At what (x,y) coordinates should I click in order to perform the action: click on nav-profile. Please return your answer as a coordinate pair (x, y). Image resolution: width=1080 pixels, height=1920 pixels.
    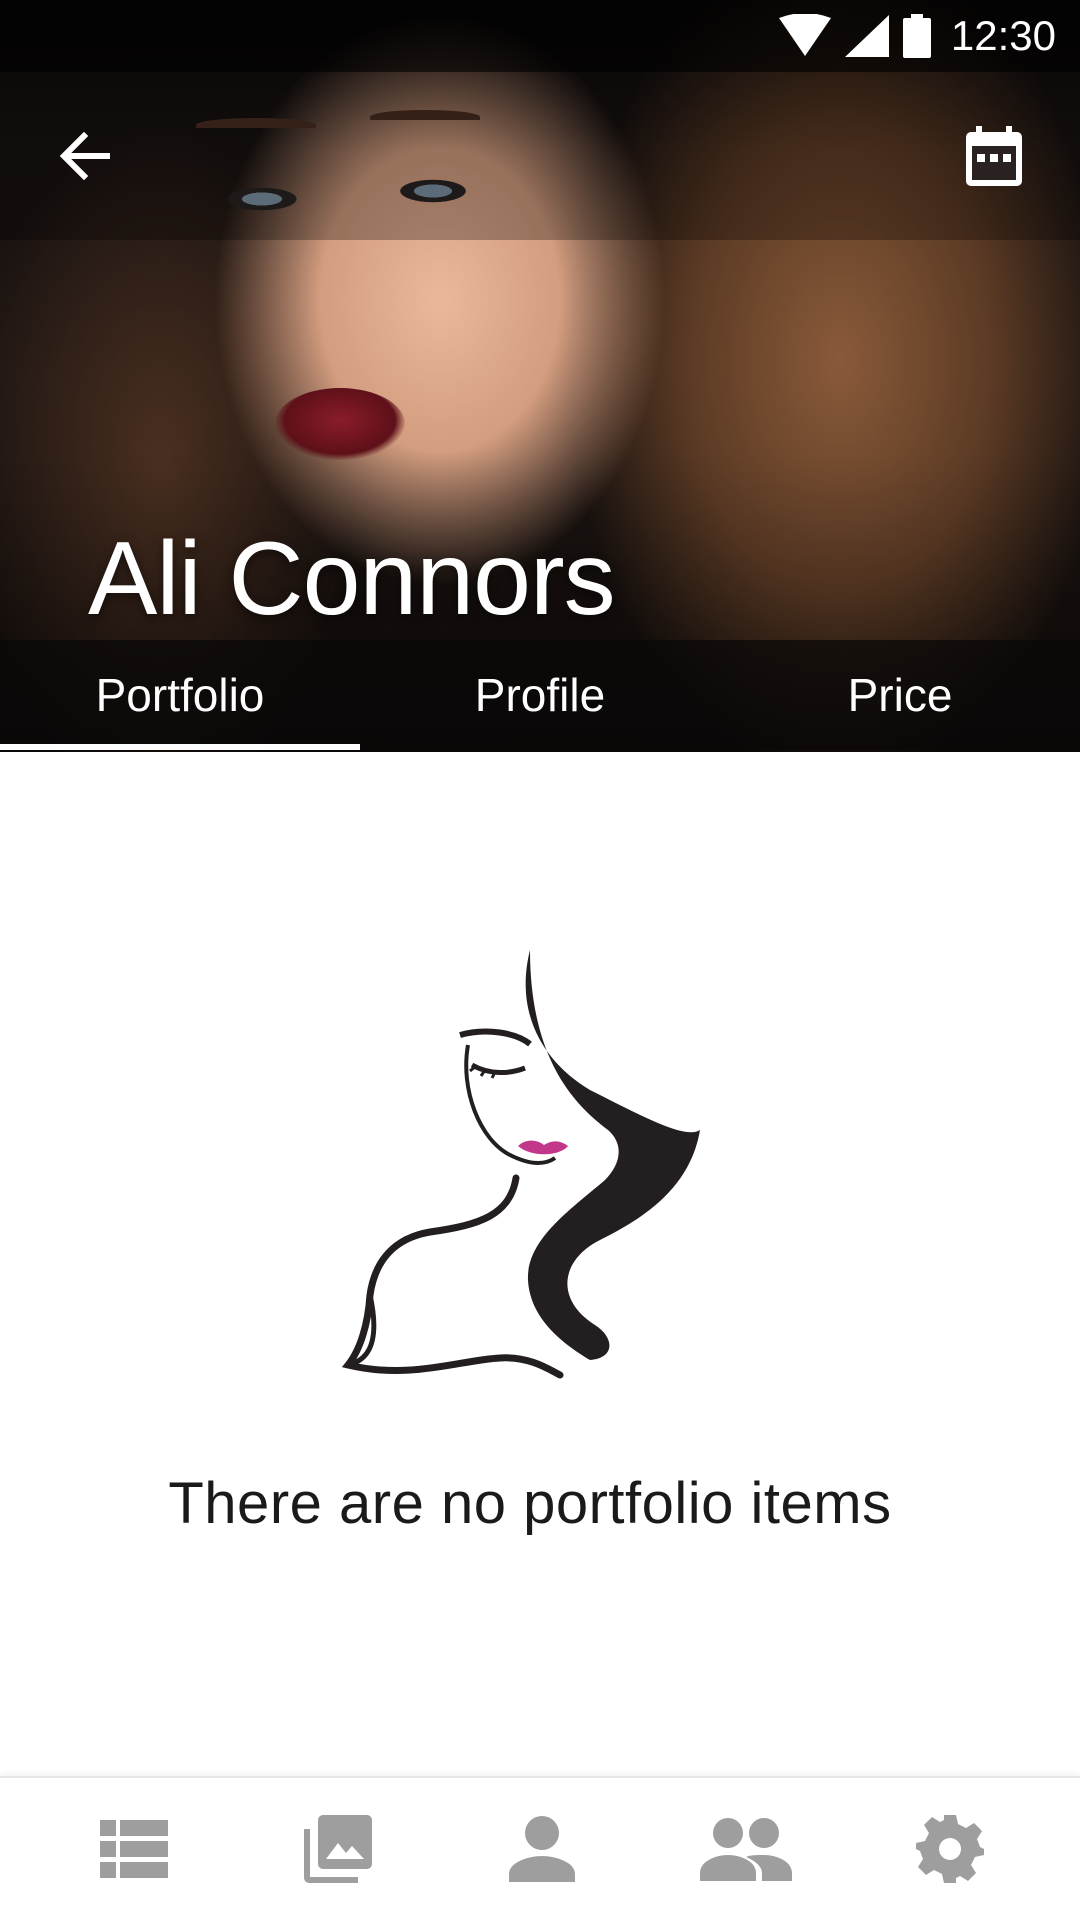
    Looking at the image, I should click on (542, 1848).